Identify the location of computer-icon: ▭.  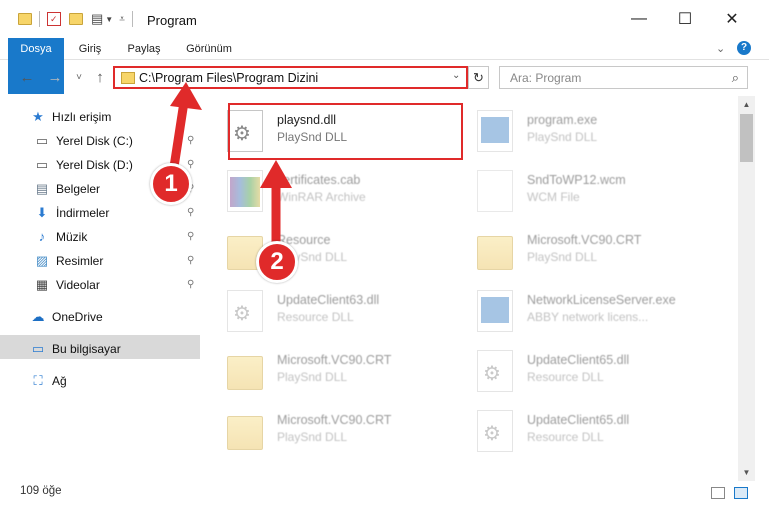
(38, 348).